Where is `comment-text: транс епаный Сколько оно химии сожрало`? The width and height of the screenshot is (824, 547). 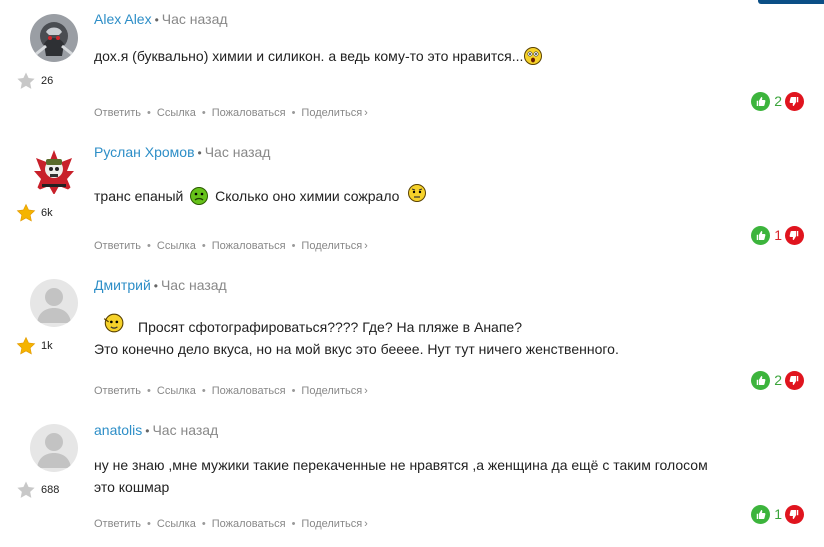
comment-text: транс епаный Сколько оно химии сожрало is located at coordinates (260, 195).